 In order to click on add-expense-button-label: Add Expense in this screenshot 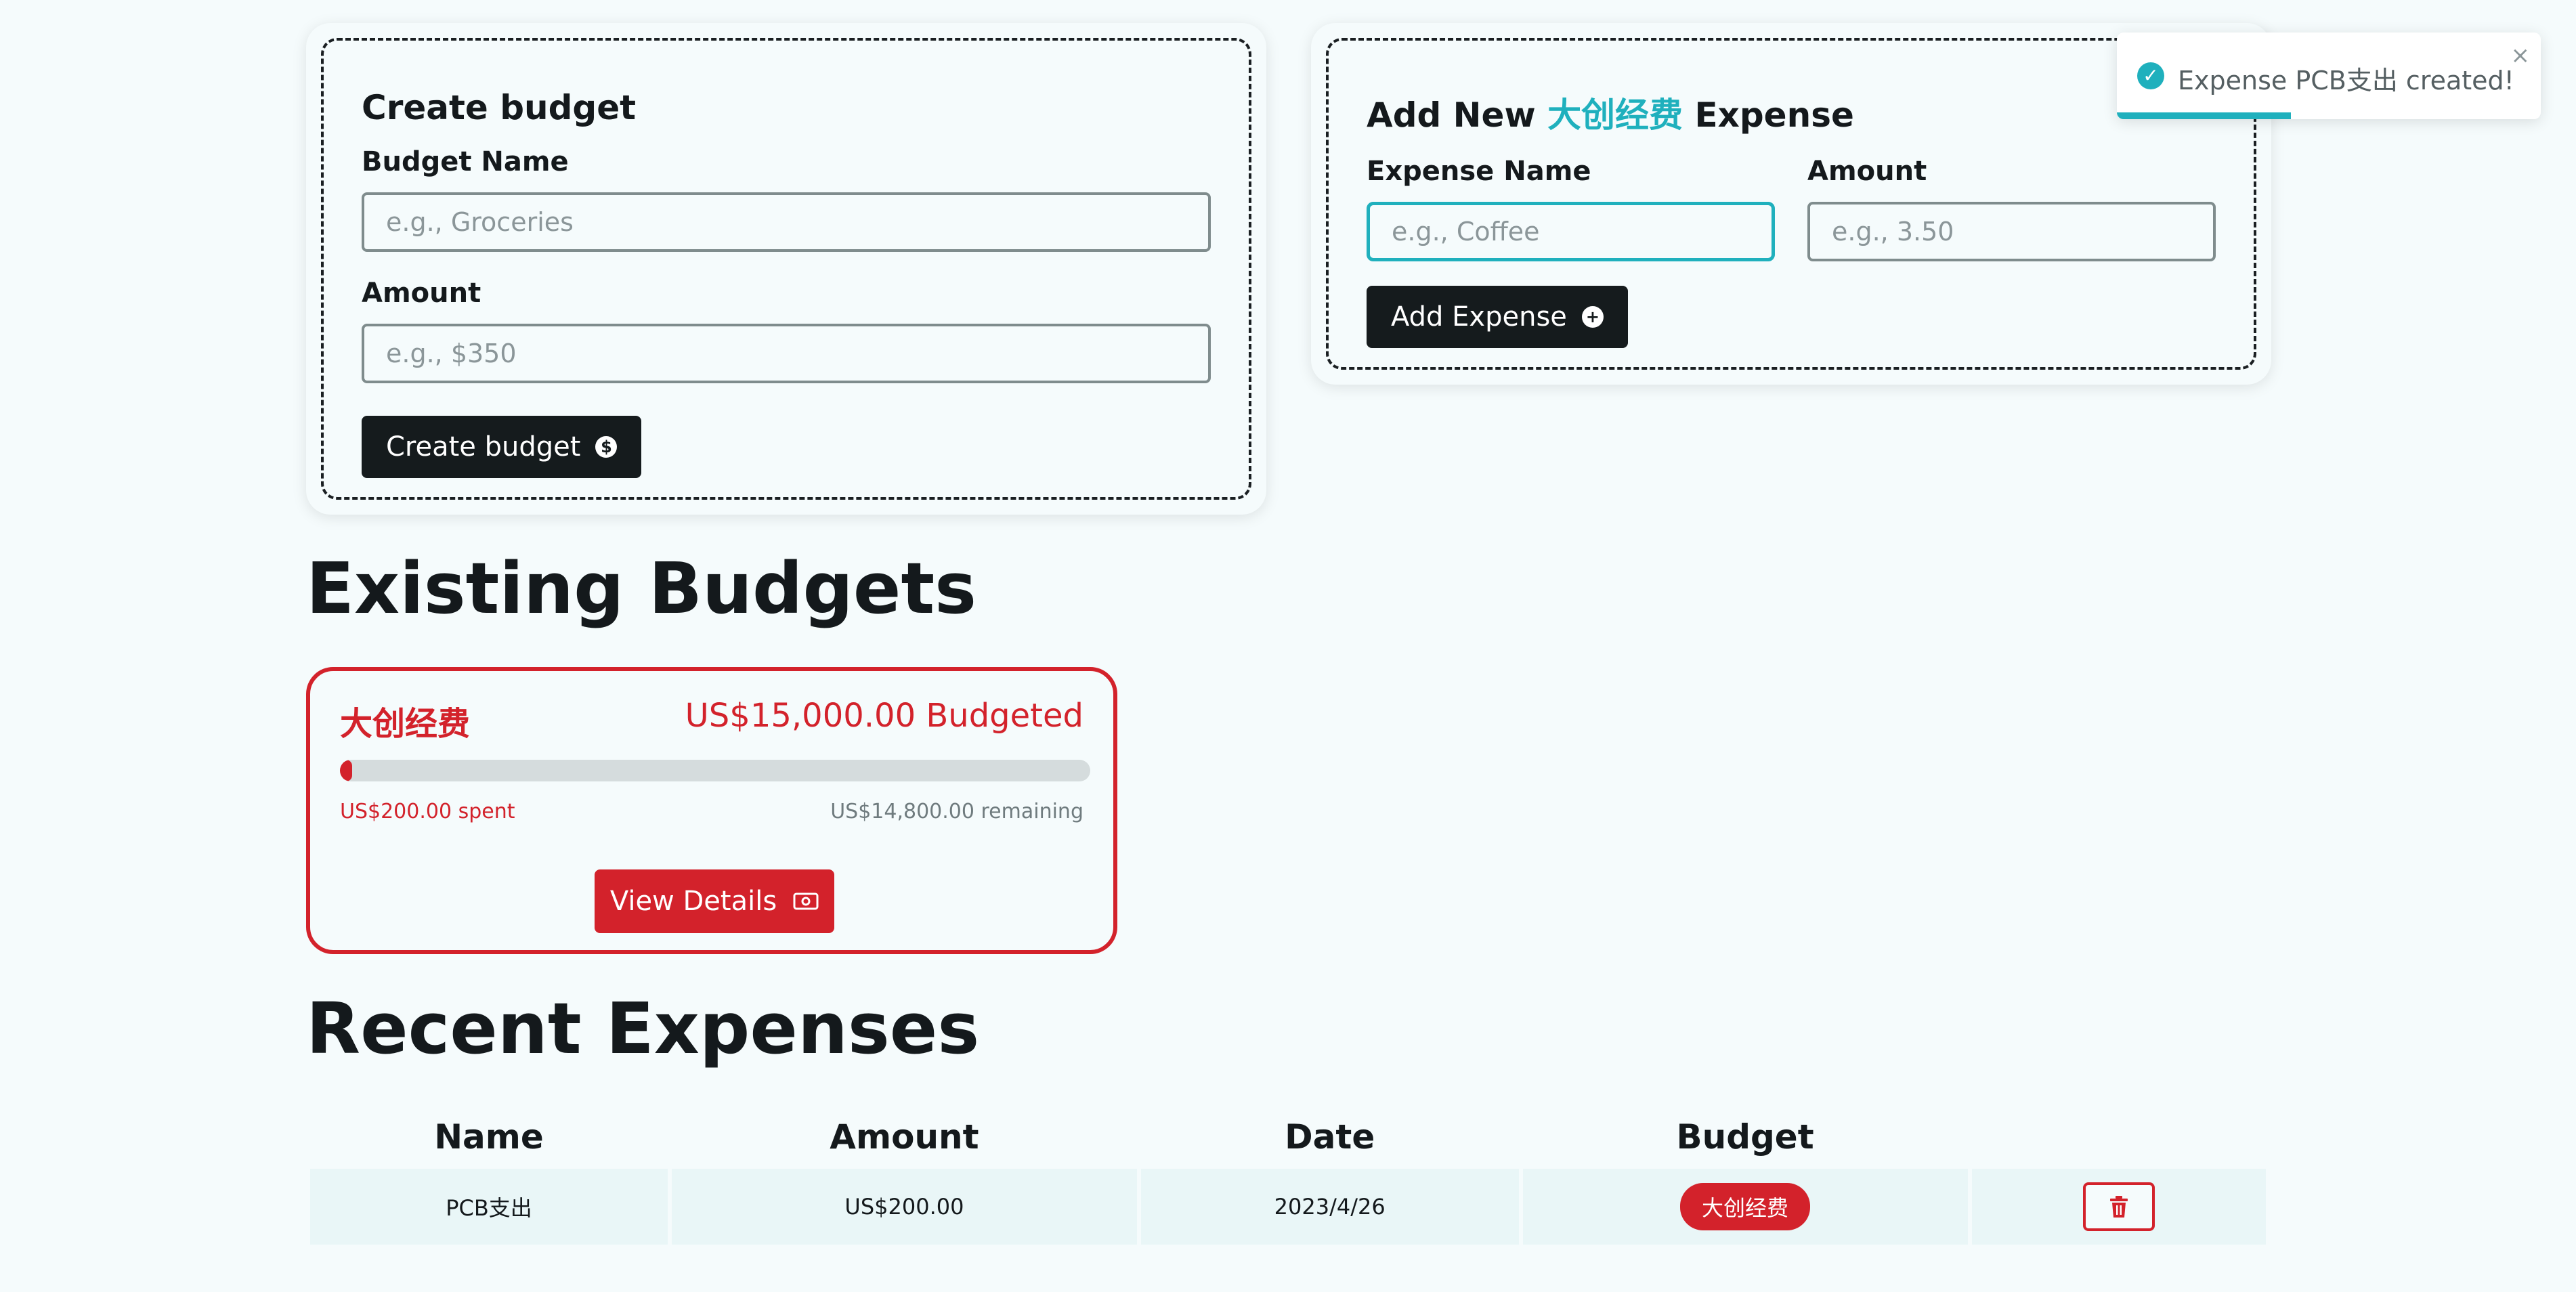, I will do `click(1479, 316)`.